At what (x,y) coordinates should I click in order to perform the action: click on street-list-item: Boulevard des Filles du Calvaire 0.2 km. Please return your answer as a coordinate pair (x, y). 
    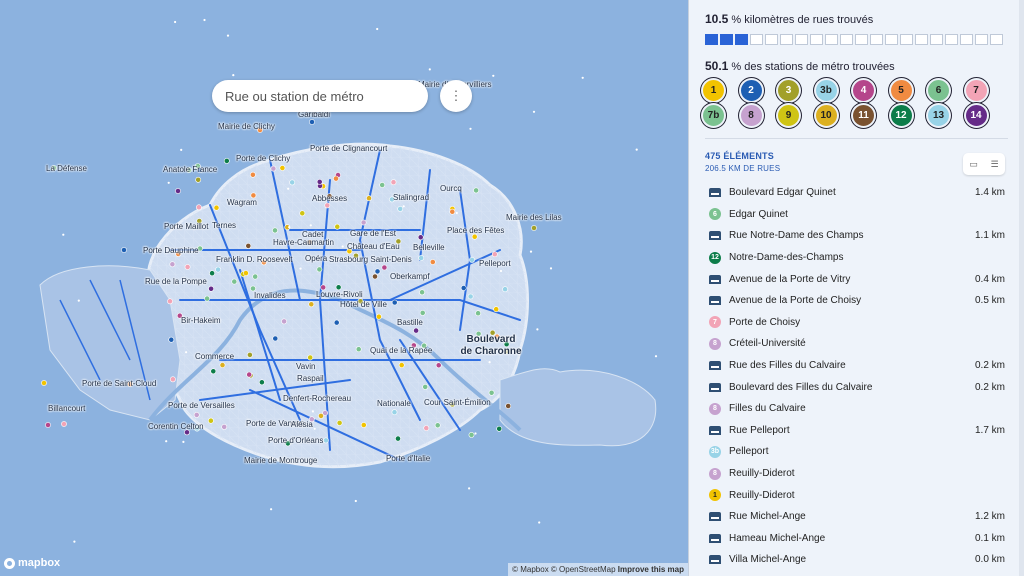
    Looking at the image, I should click on (857, 387).